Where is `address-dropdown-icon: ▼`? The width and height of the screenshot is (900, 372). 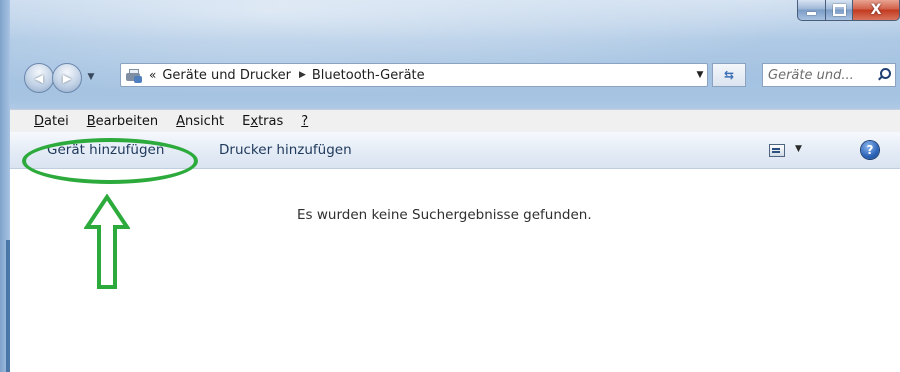
address-dropdown-icon: ▼ is located at coordinates (700, 75).